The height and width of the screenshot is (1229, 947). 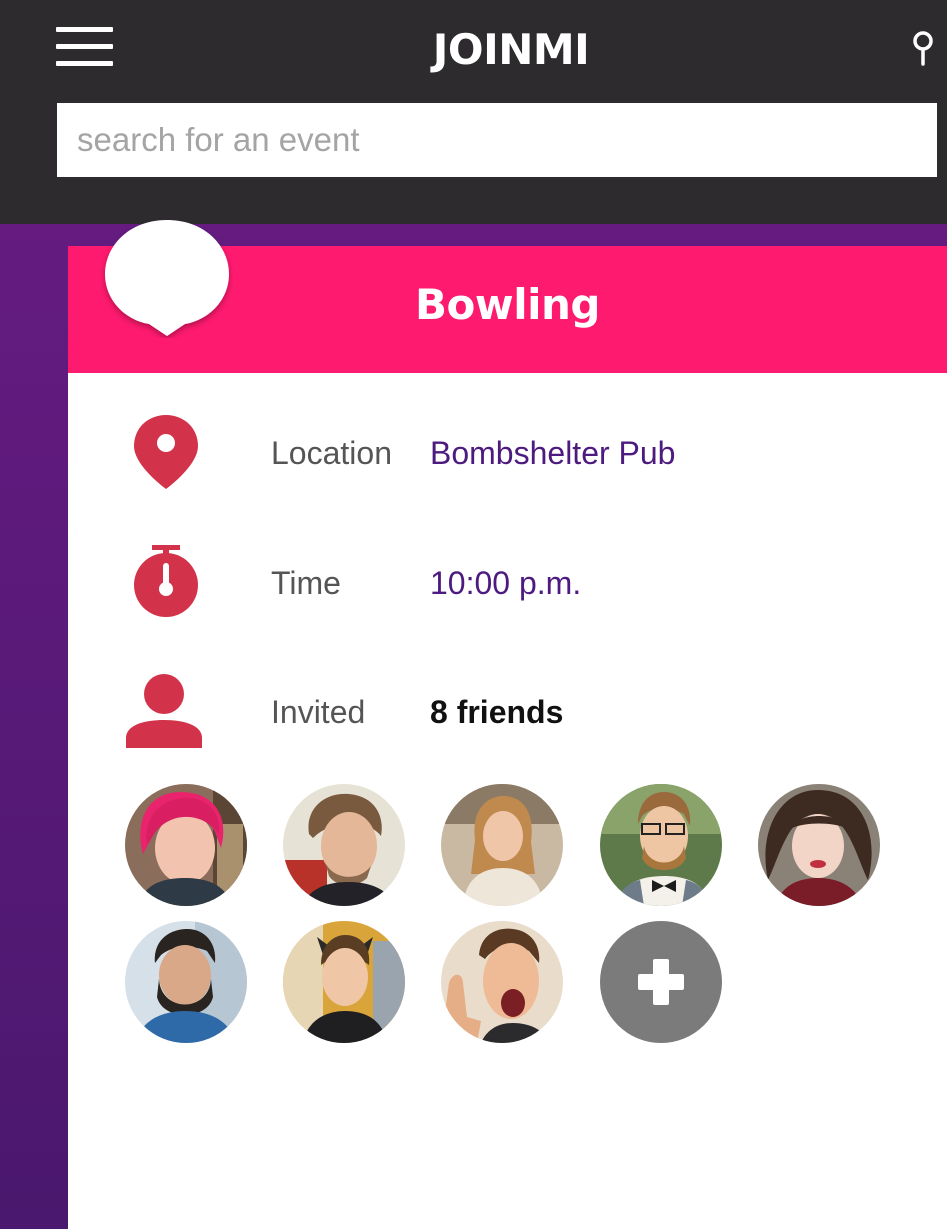 I want to click on stopwatch-icon, so click(x=166, y=581).